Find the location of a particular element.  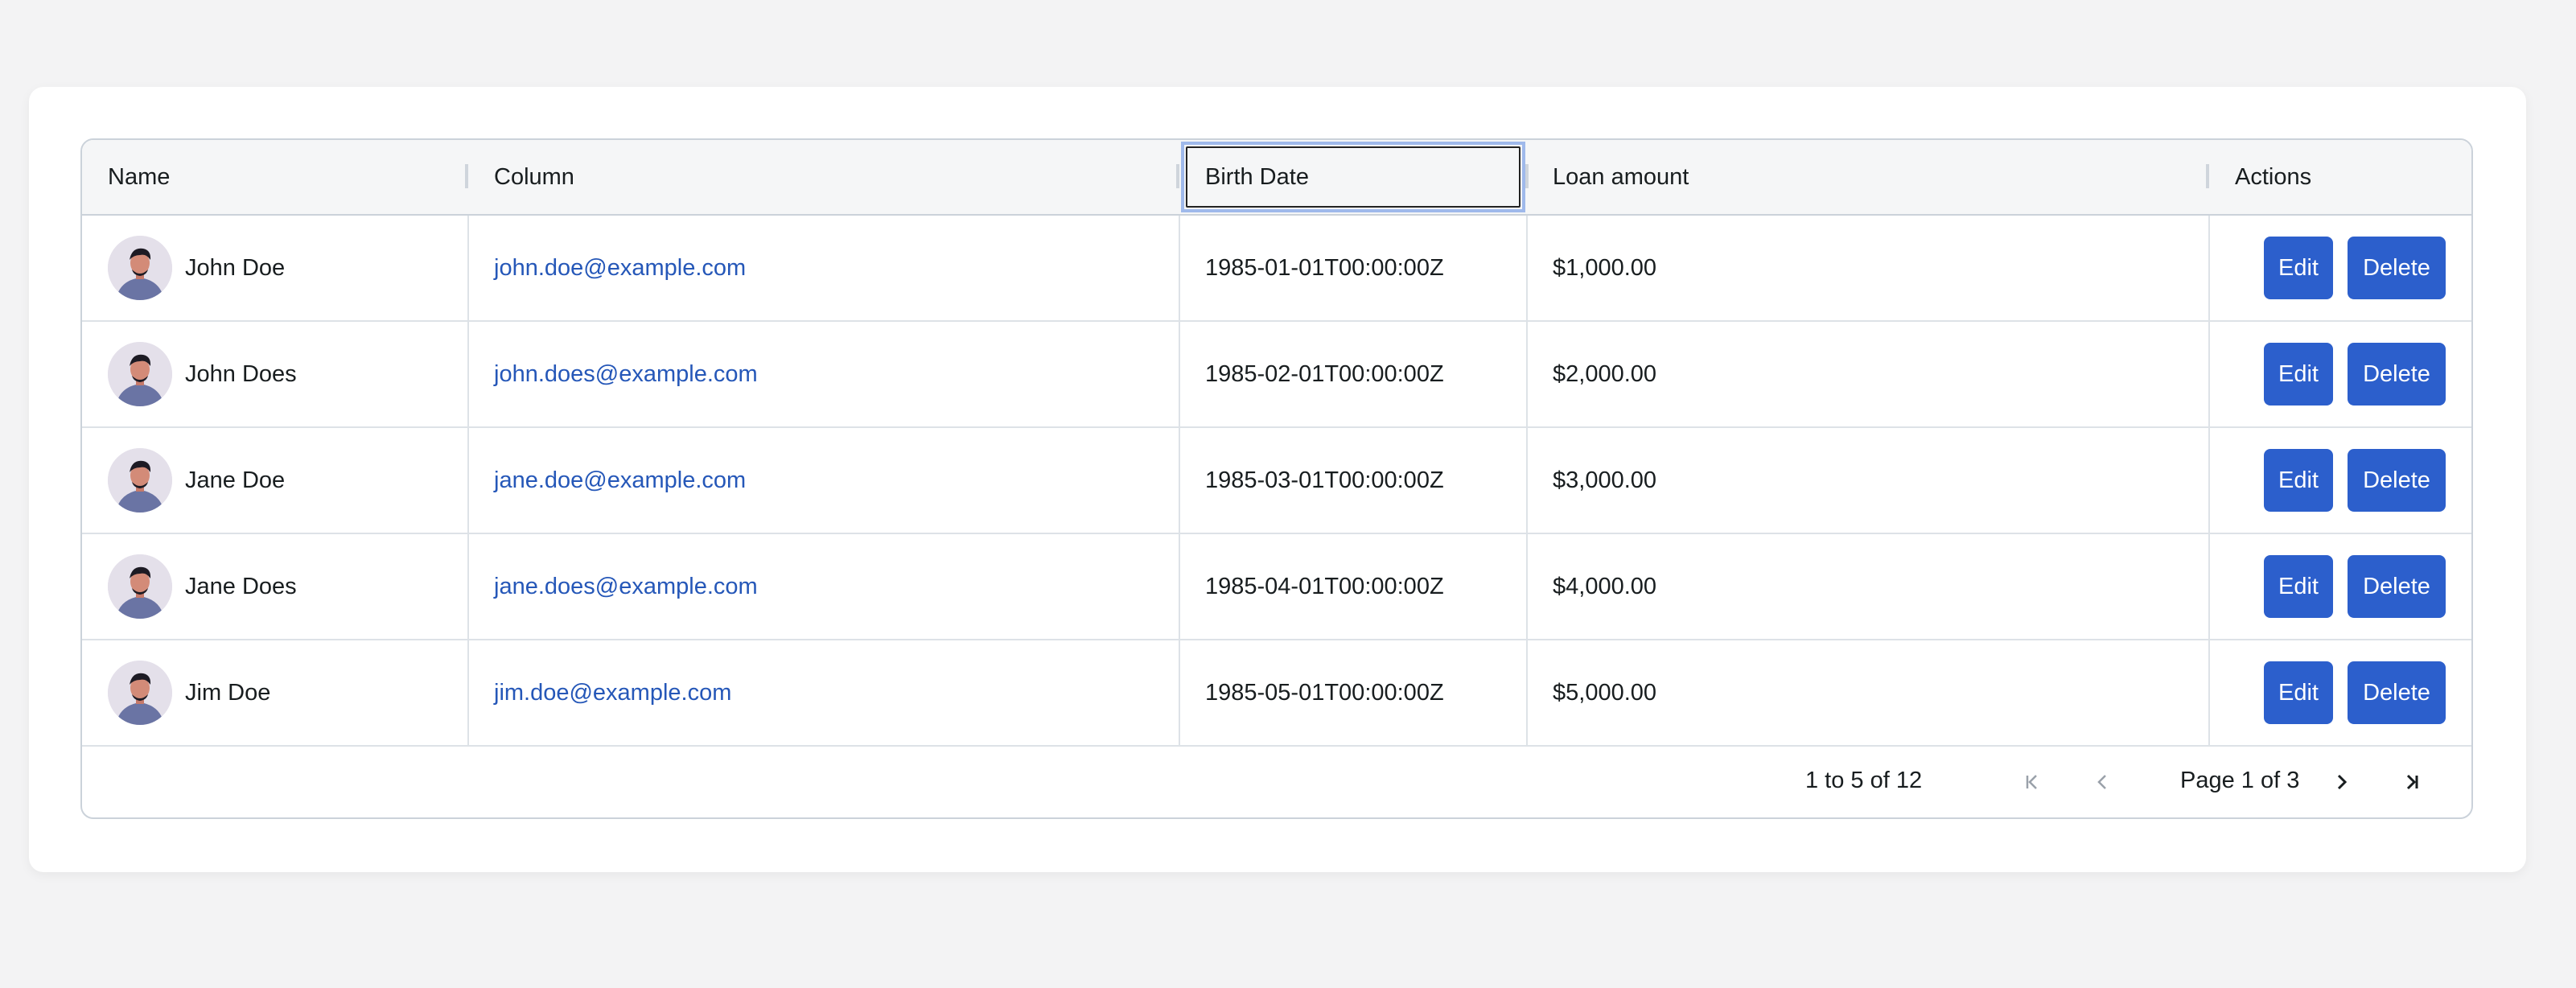

email-cell: john.does@example.com is located at coordinates (823, 374).